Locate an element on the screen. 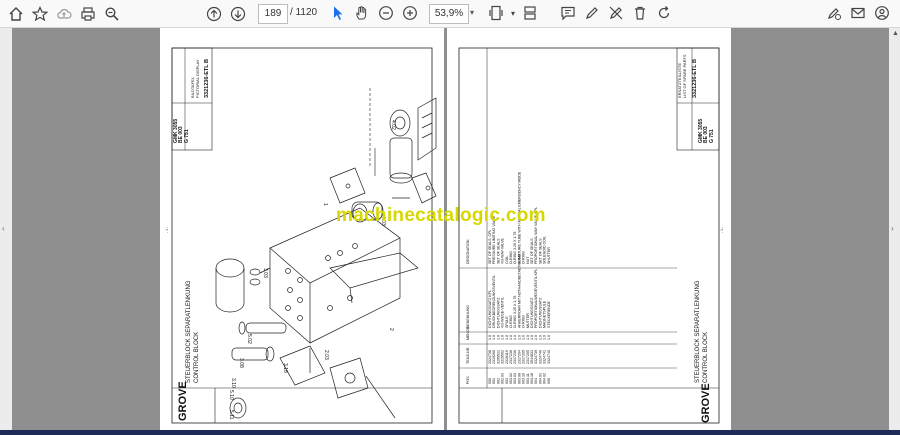  print-icon is located at coordinates (88, 14).